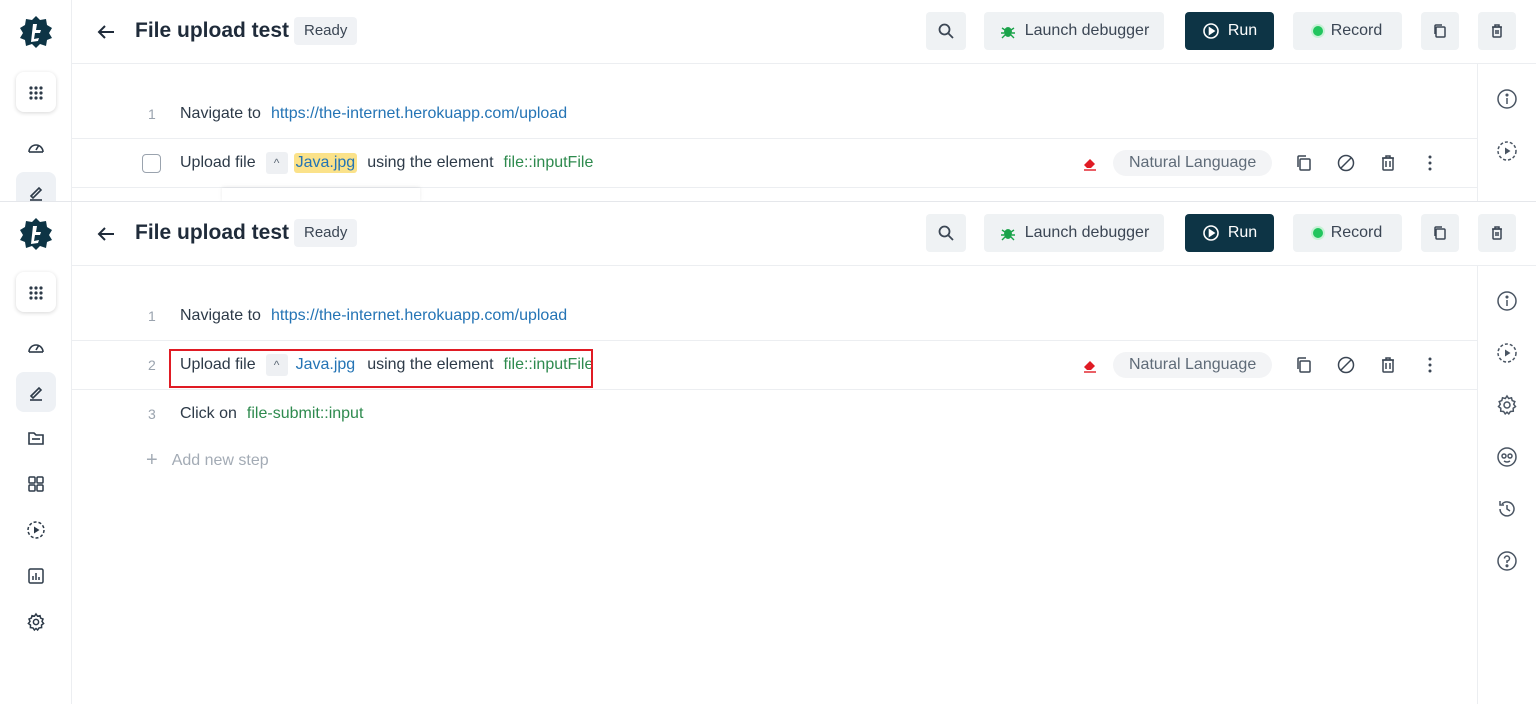  What do you see at coordinates (1507, 561) in the screenshot?
I see `help-icon` at bounding box center [1507, 561].